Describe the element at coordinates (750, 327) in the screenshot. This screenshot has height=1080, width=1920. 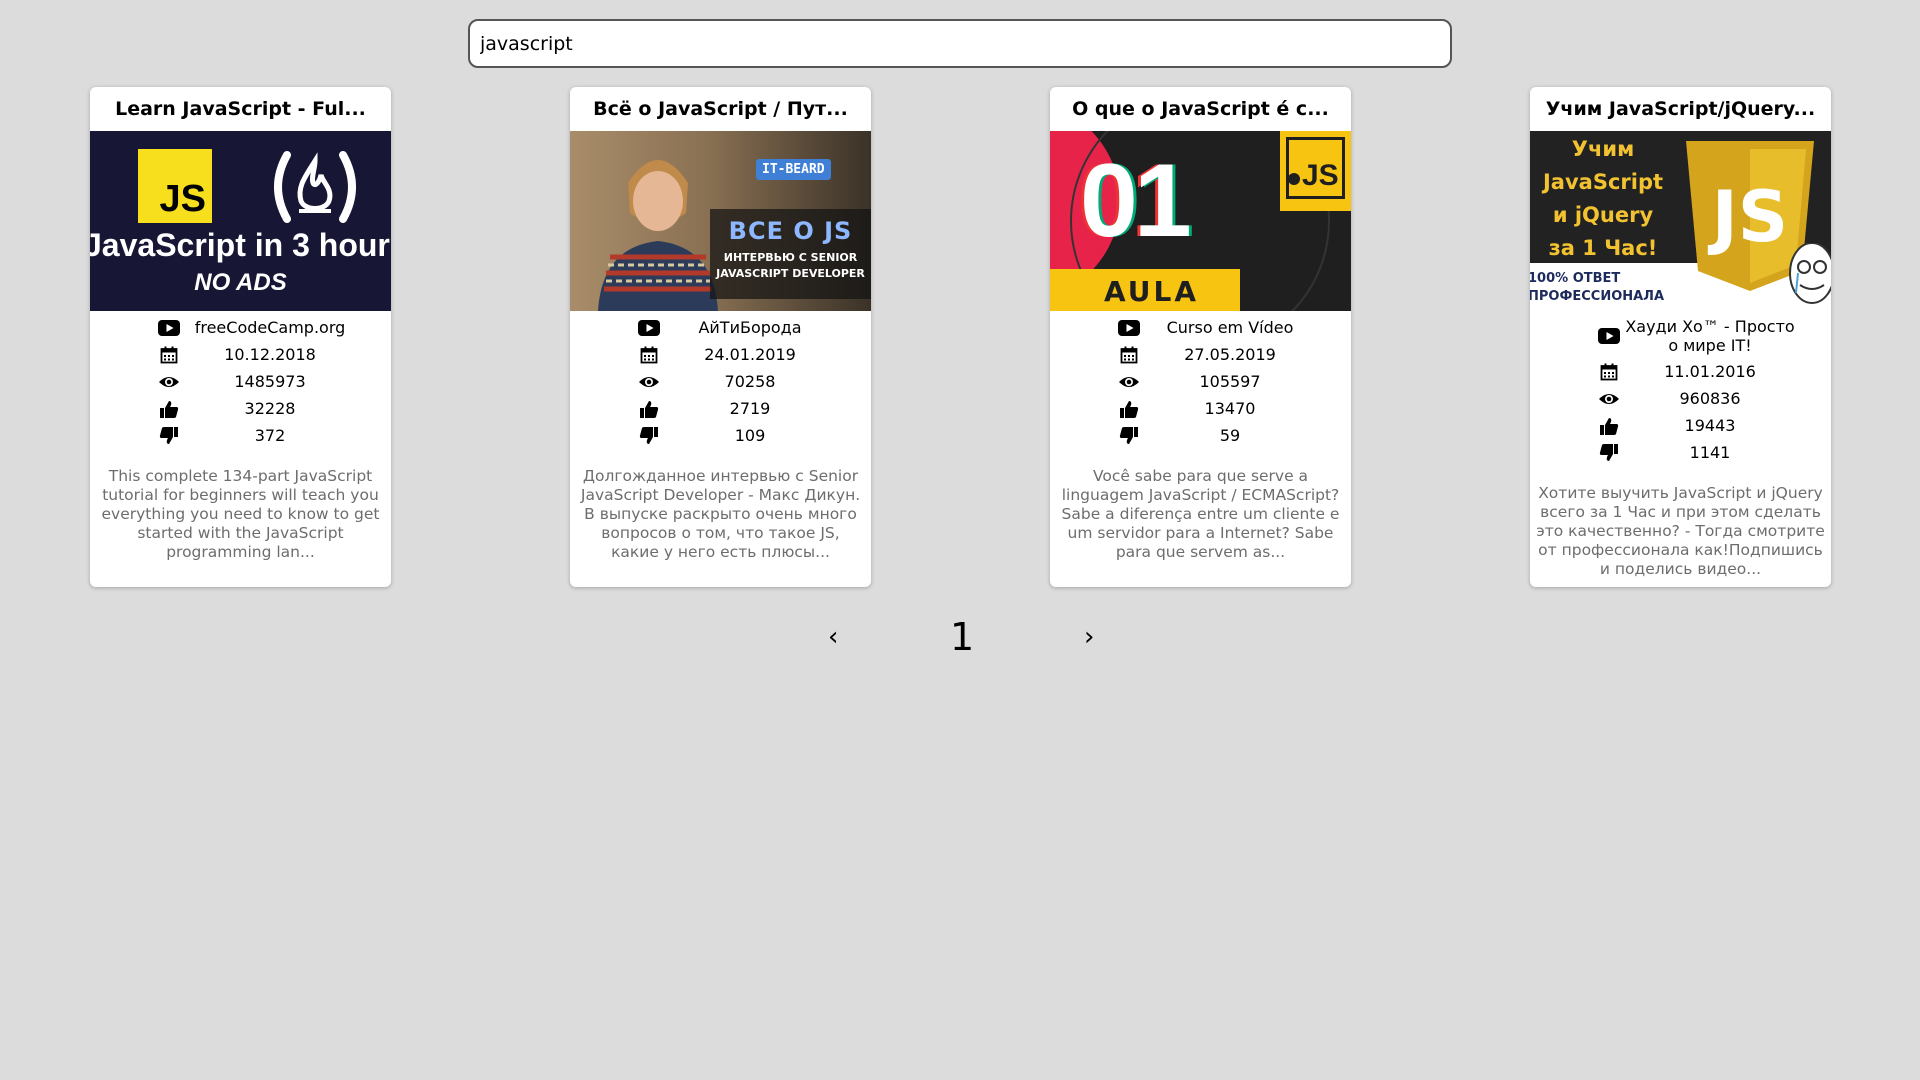
I see `channel-name: АйТиБорода` at that location.